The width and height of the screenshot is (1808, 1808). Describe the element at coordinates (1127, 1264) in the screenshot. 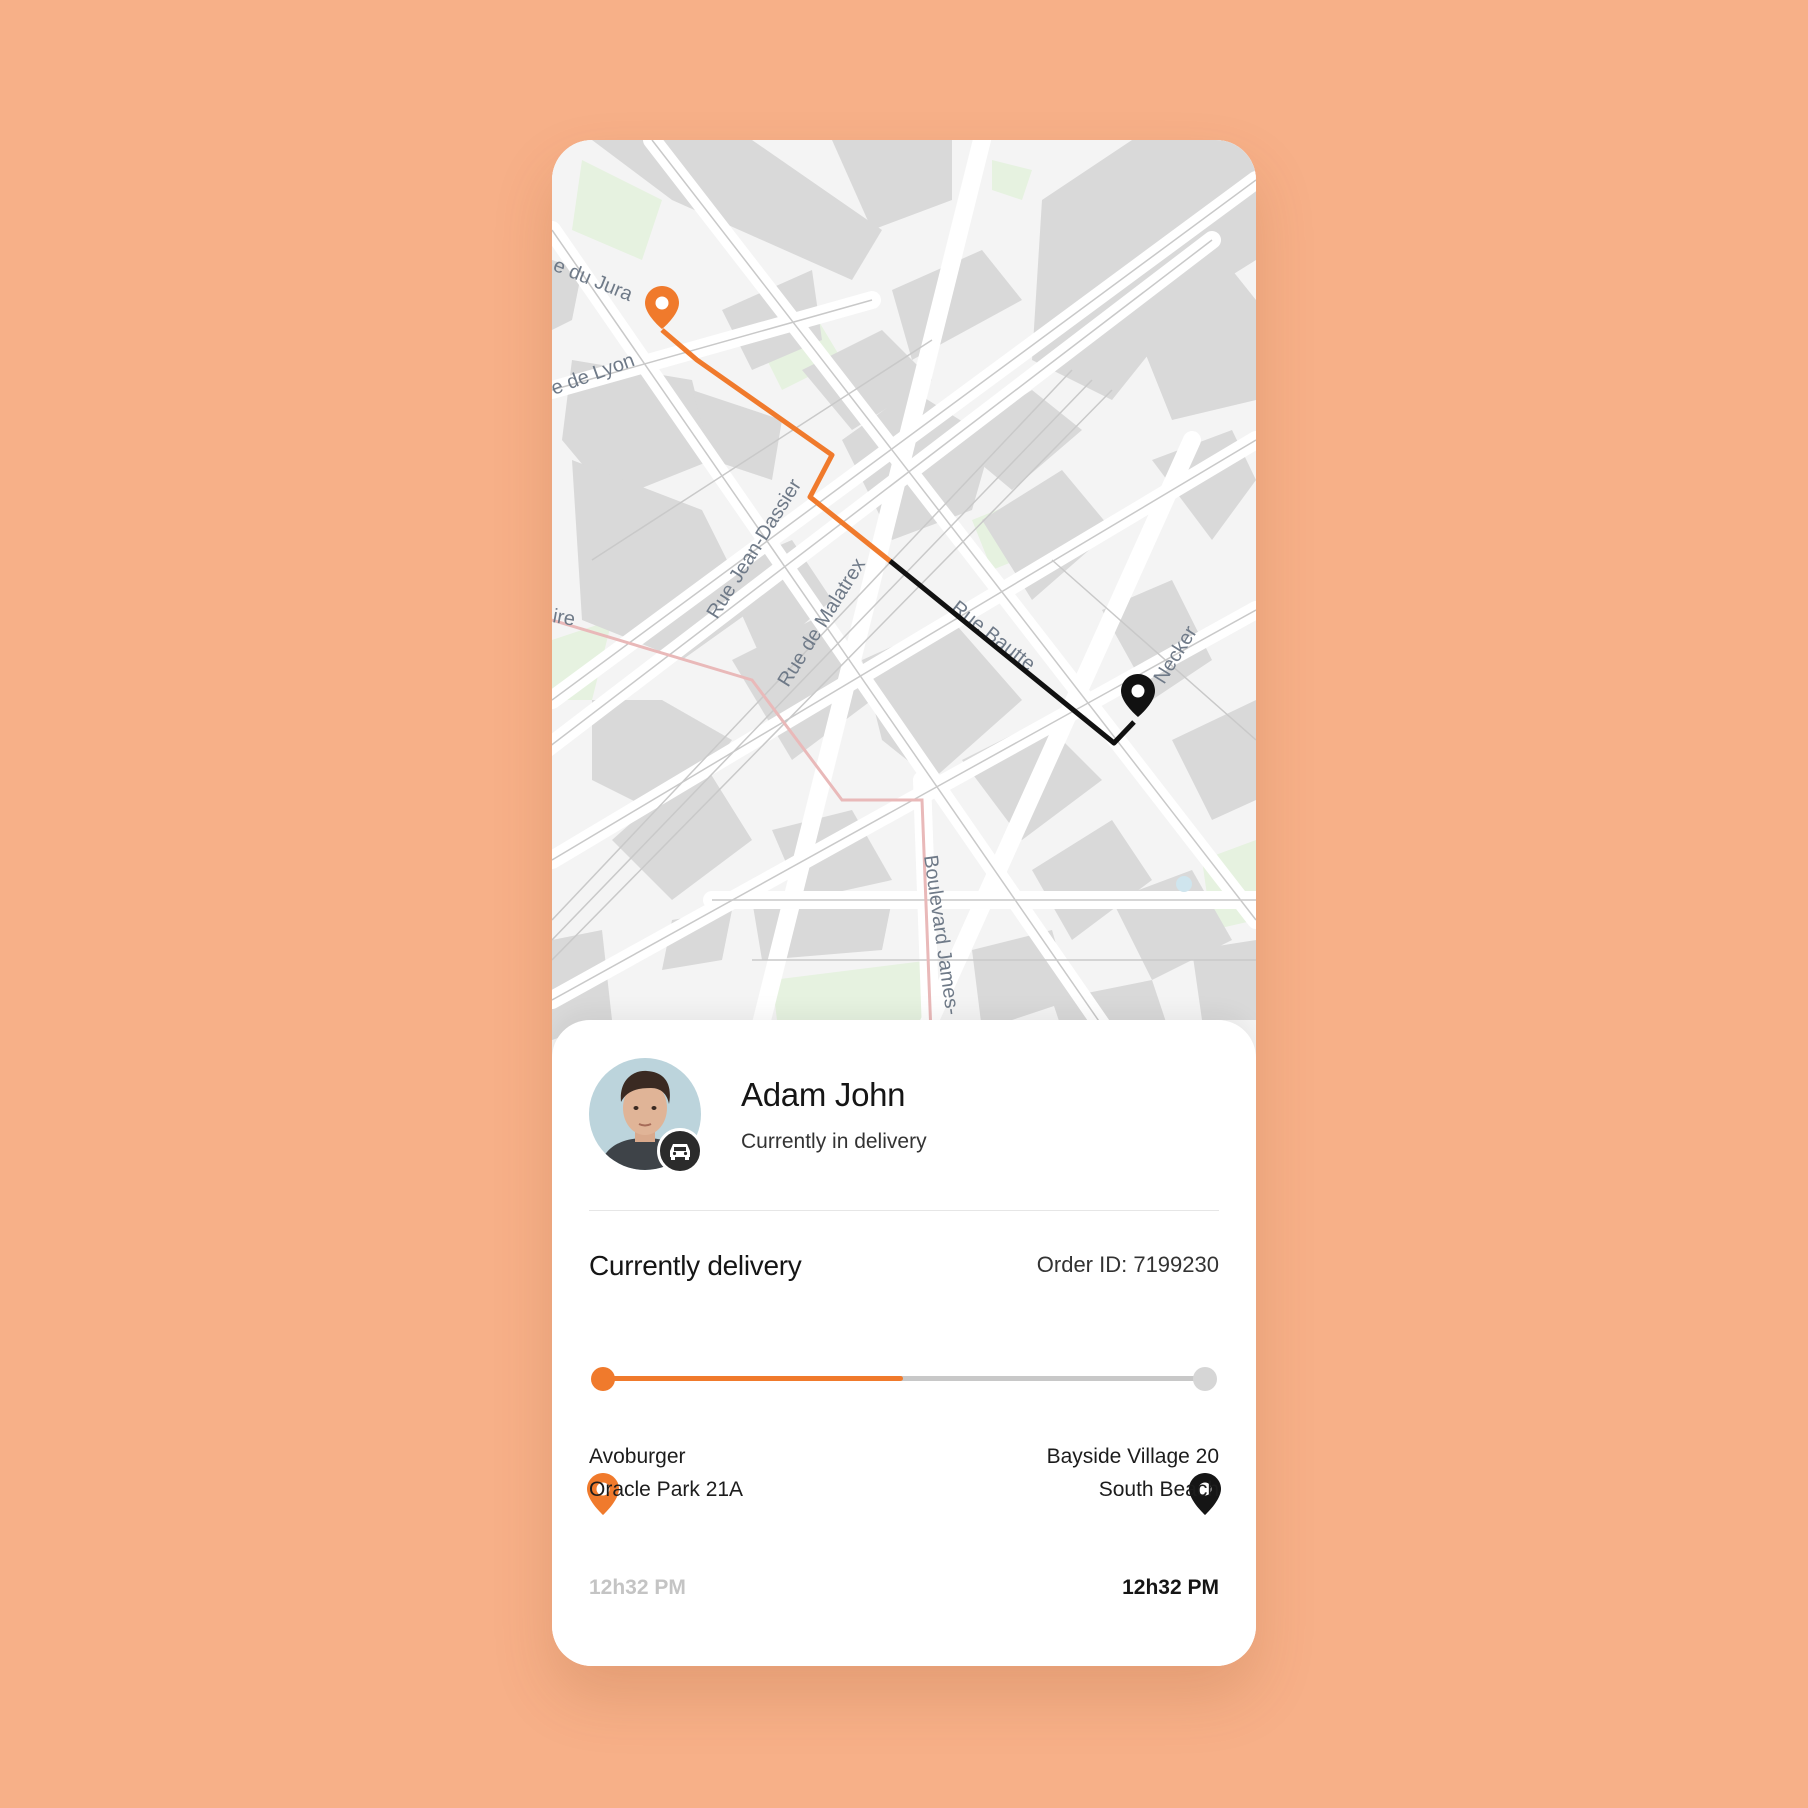

I see `order-id: Order ID: 7199230` at that location.